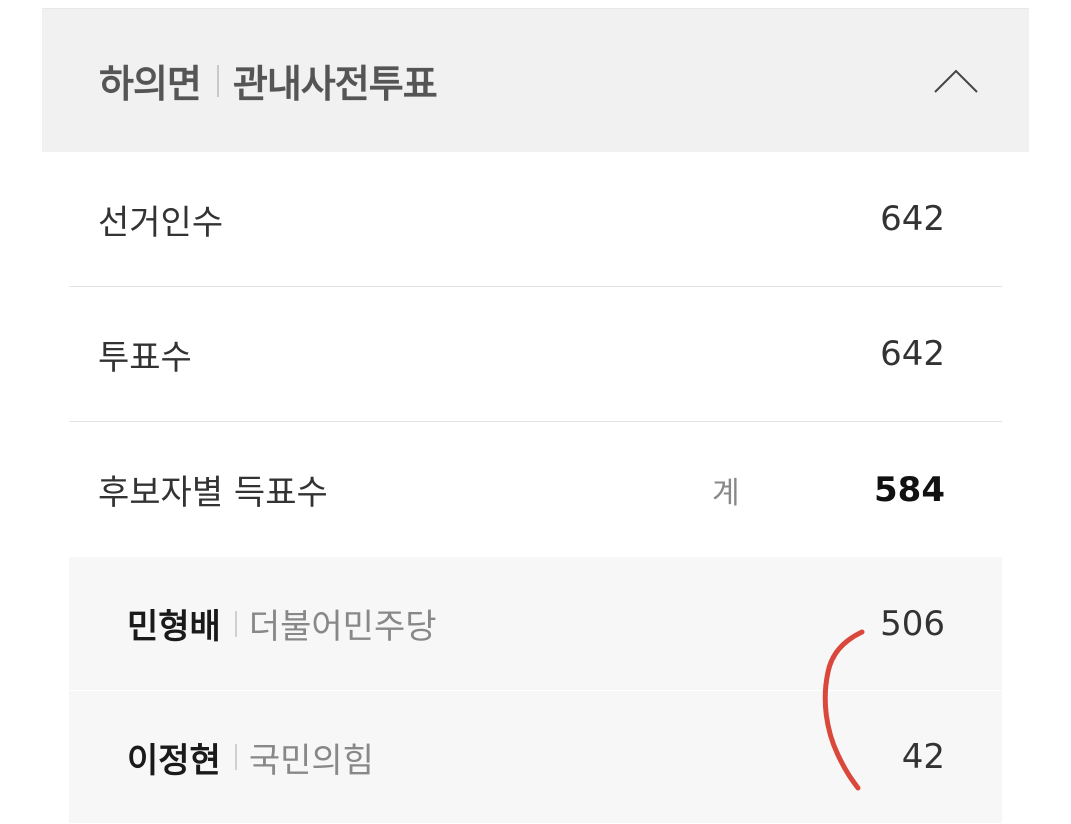 The width and height of the screenshot is (1071, 824). Describe the element at coordinates (535, 219) in the screenshot. I see `electorate-row: 선거인수 642` at that location.